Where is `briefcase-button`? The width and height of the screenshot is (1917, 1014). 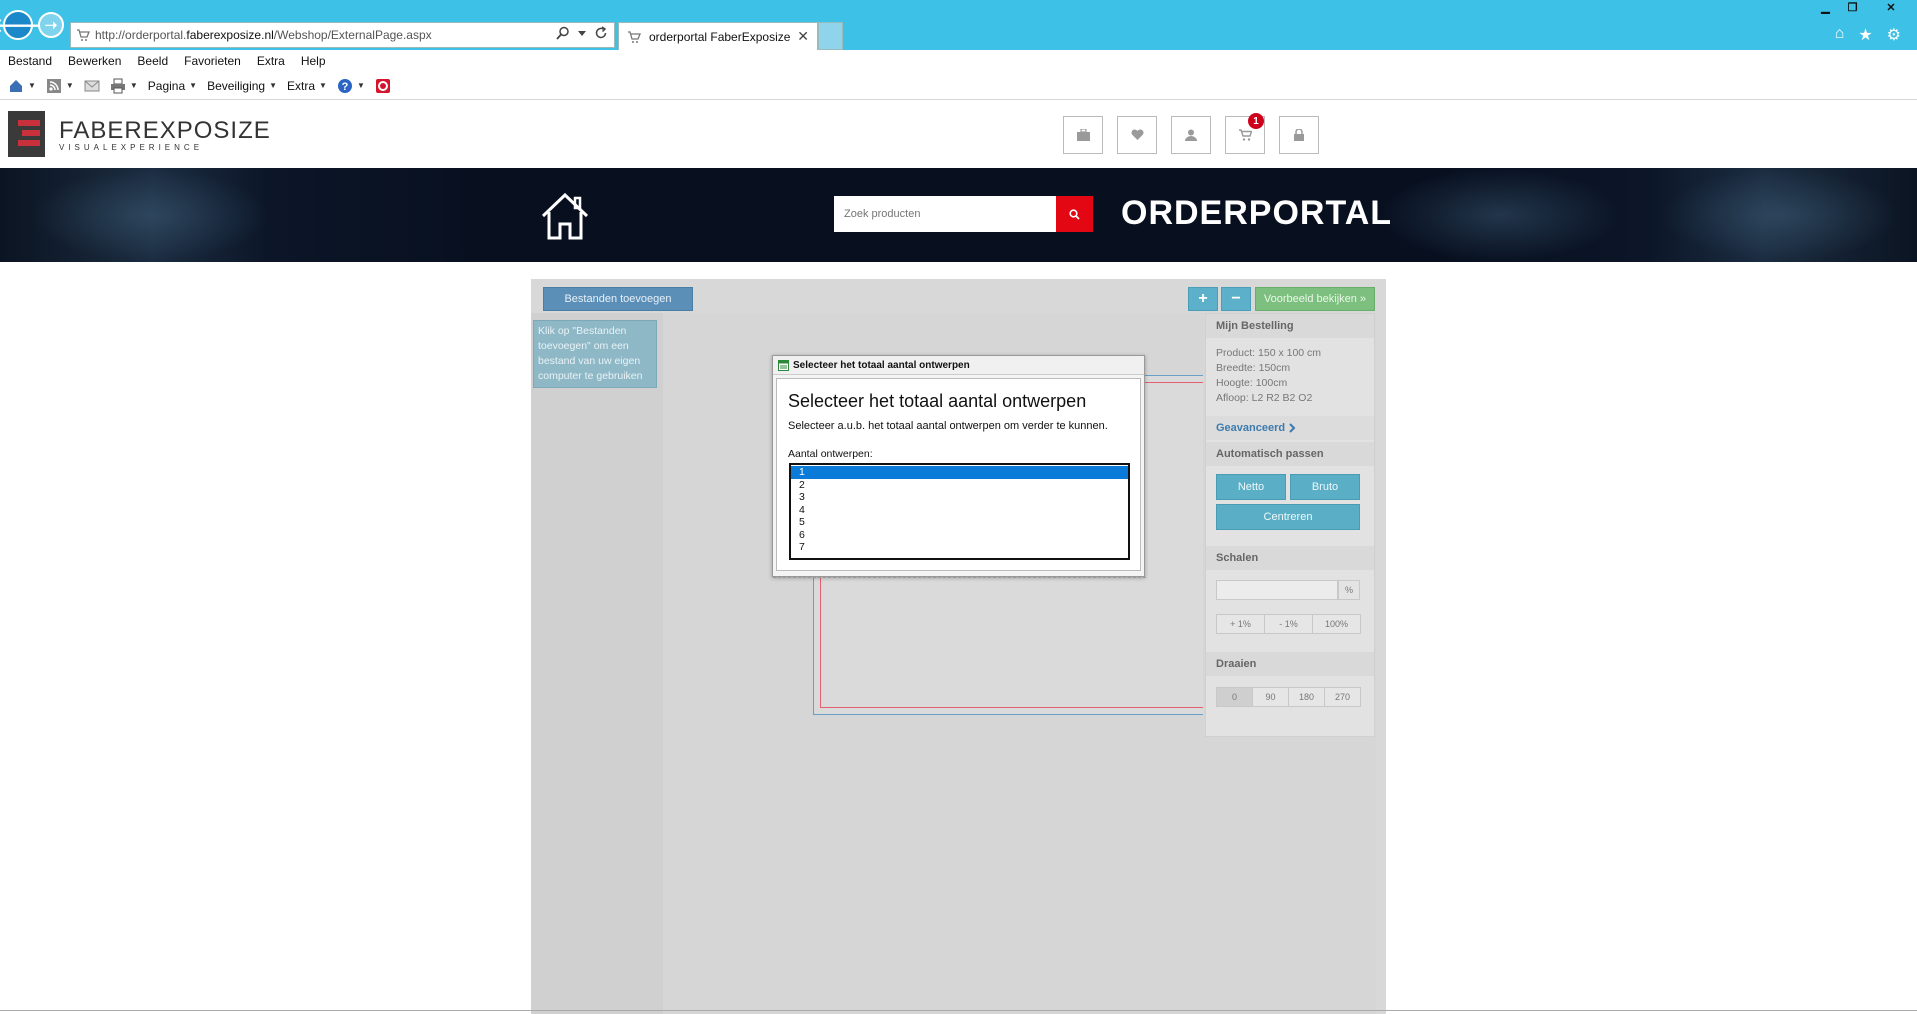 briefcase-button is located at coordinates (1083, 135).